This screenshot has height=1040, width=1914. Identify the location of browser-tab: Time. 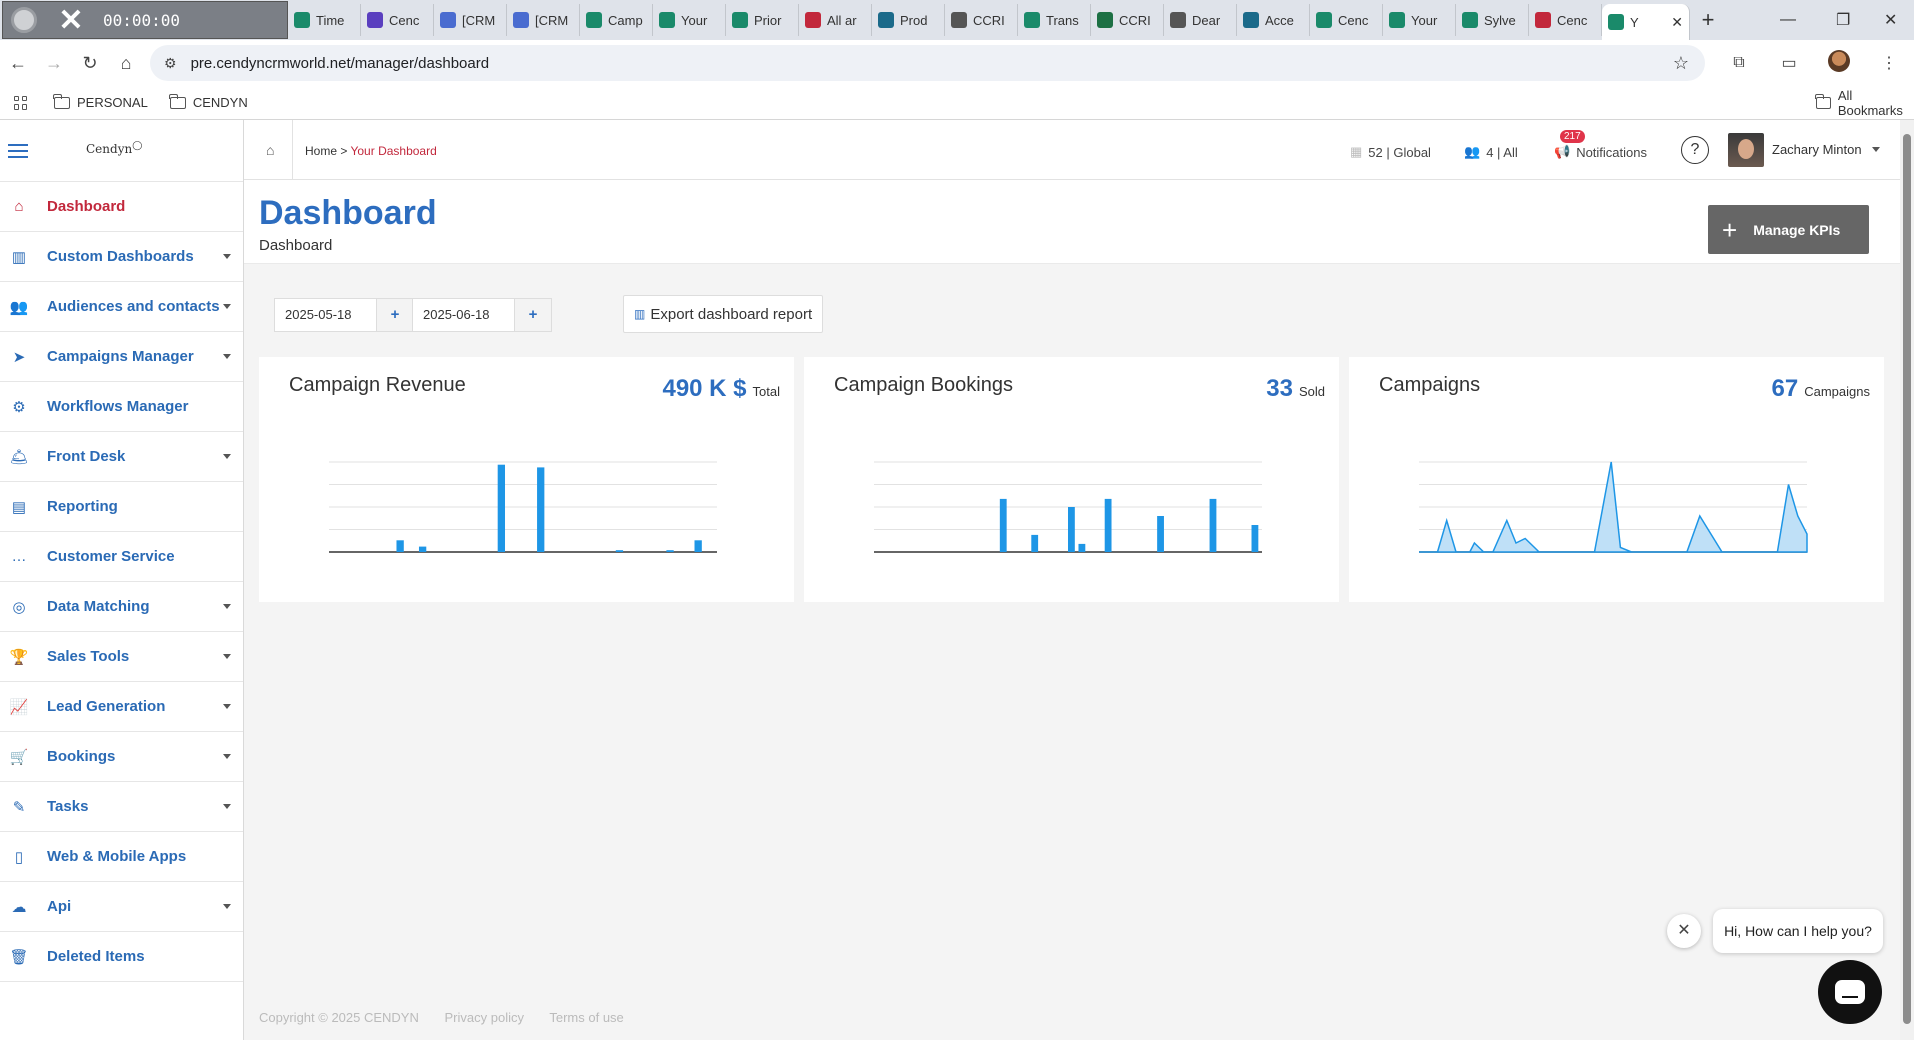
(324, 20).